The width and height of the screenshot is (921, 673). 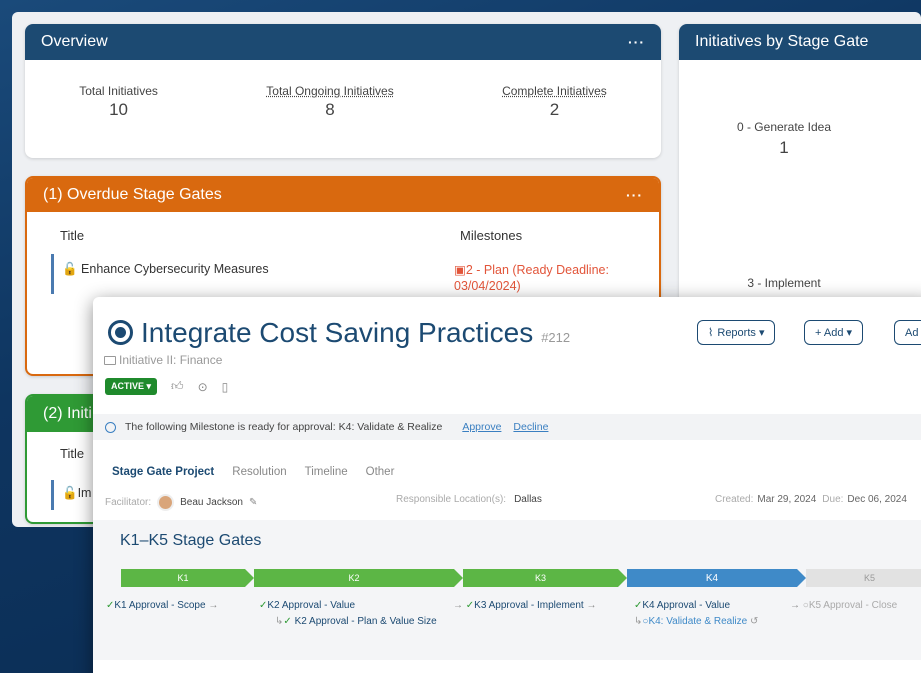 I want to click on add-button: + Add ▾, so click(x=834, y=332).